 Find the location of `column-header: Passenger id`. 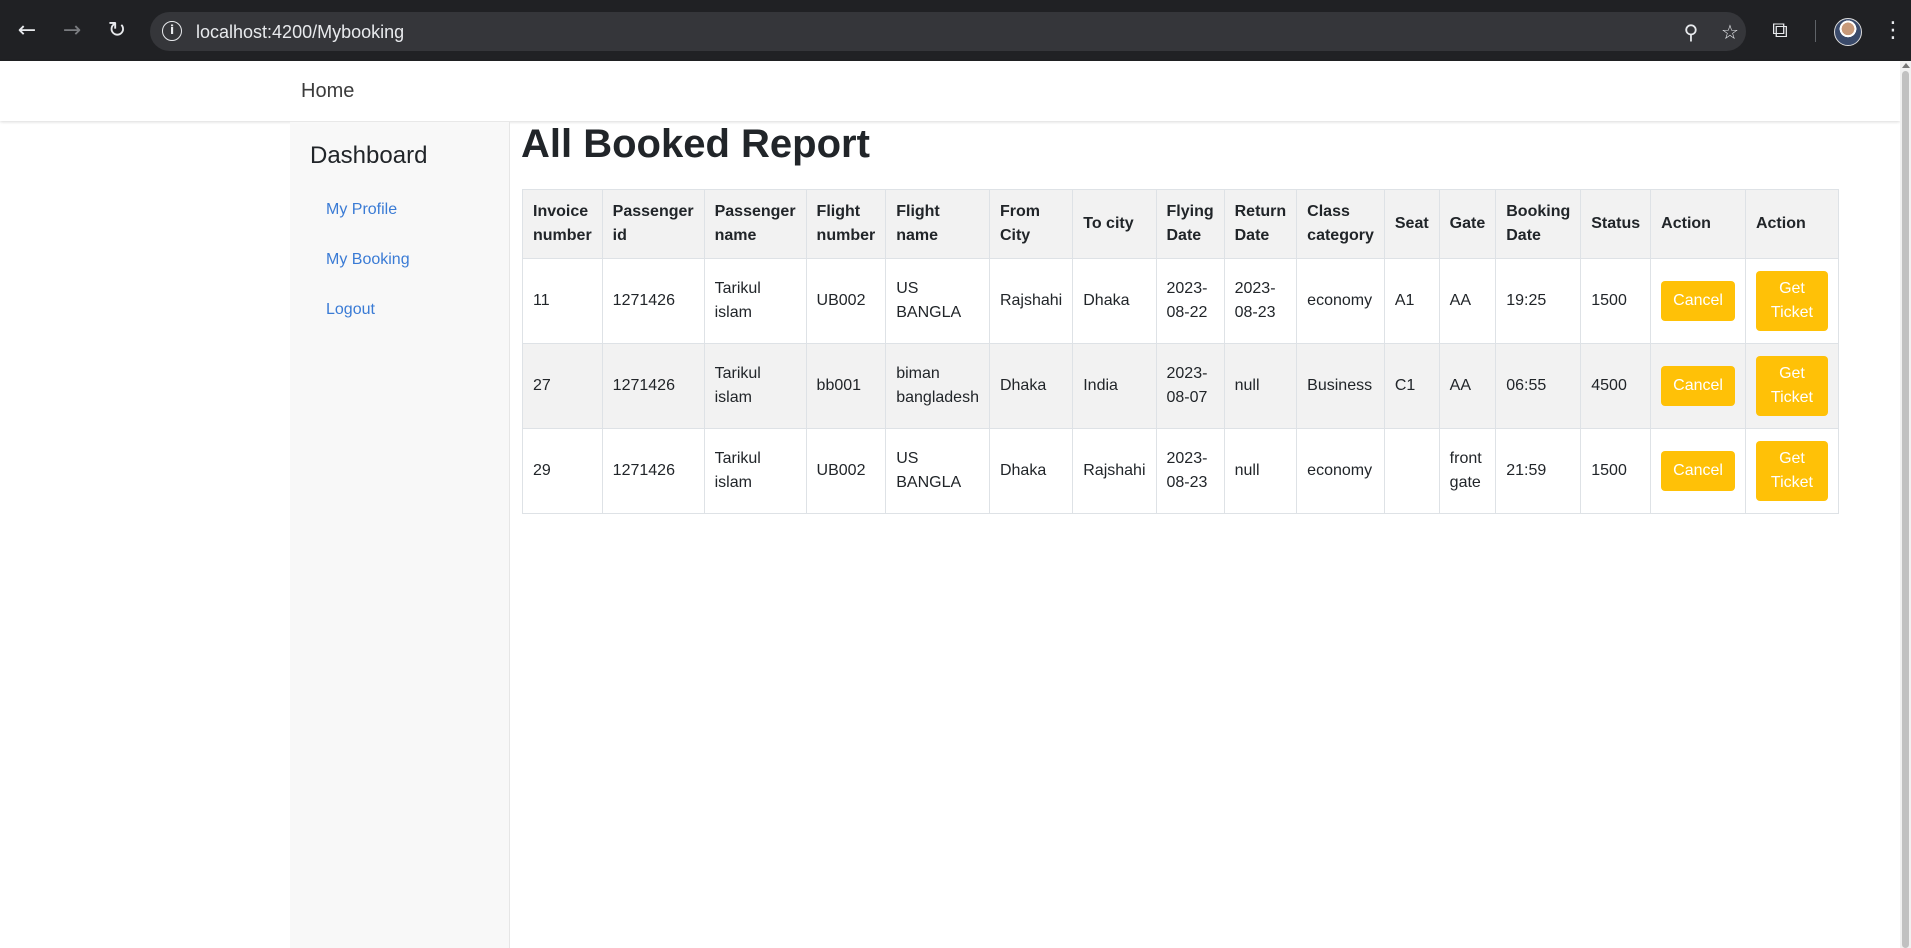

column-header: Passenger id is located at coordinates (653, 224).